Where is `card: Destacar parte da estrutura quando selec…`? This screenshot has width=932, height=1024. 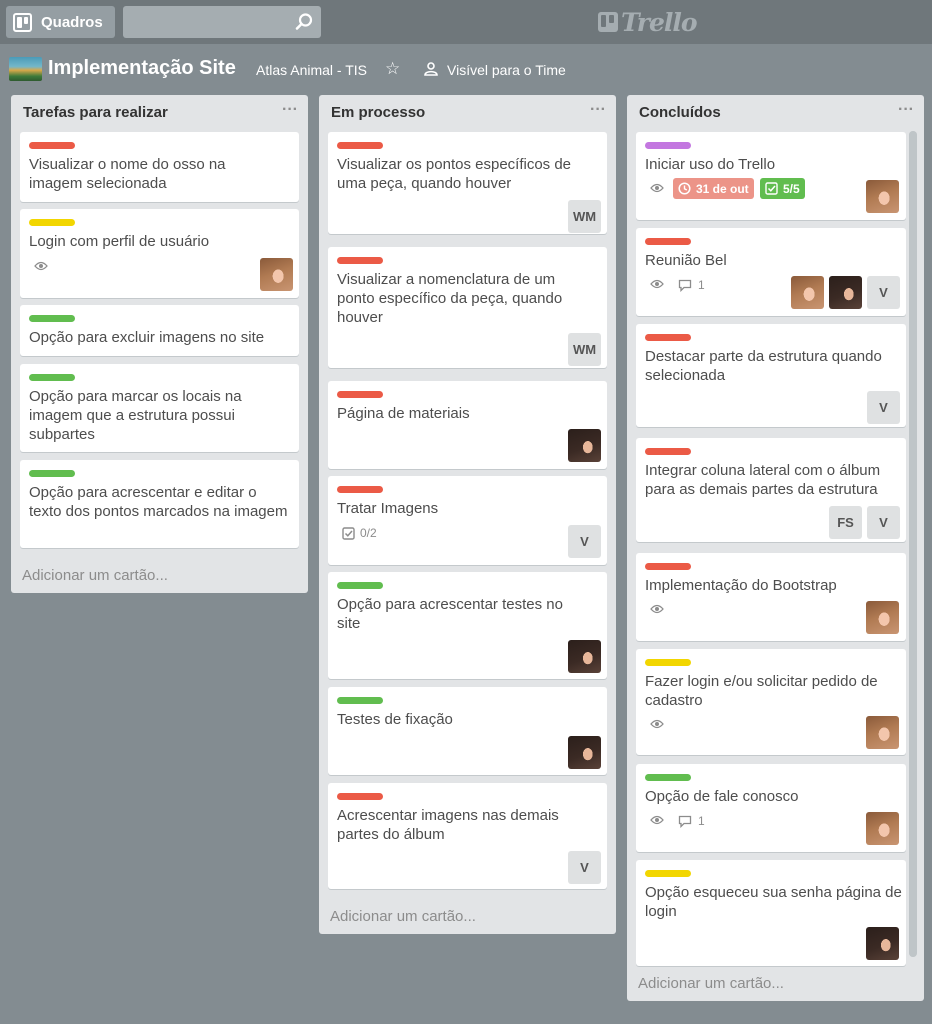
card: Destacar parte da estrutura quando selec… is located at coordinates (771, 375).